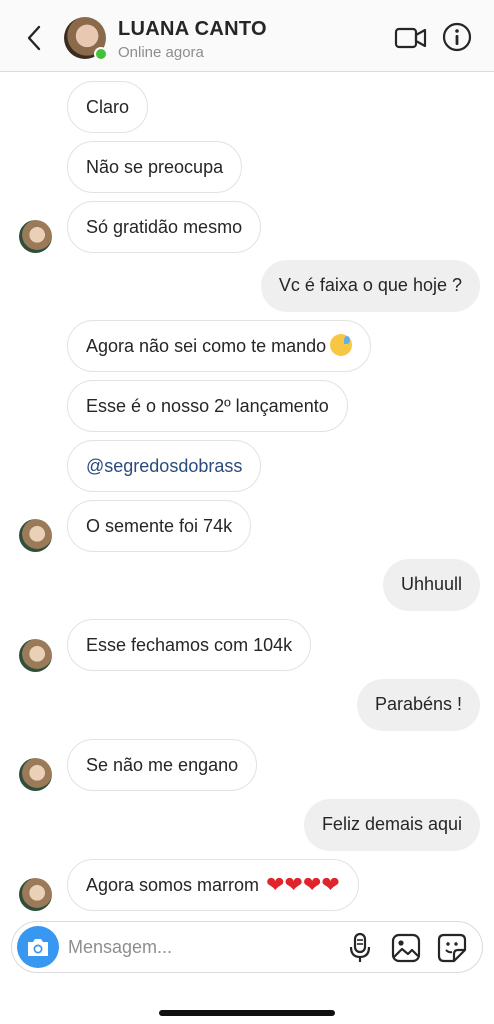 This screenshot has height=1024, width=494. What do you see at coordinates (391, 825) in the screenshot?
I see `message-bubble-outgoing: Feliz demais aqui` at bounding box center [391, 825].